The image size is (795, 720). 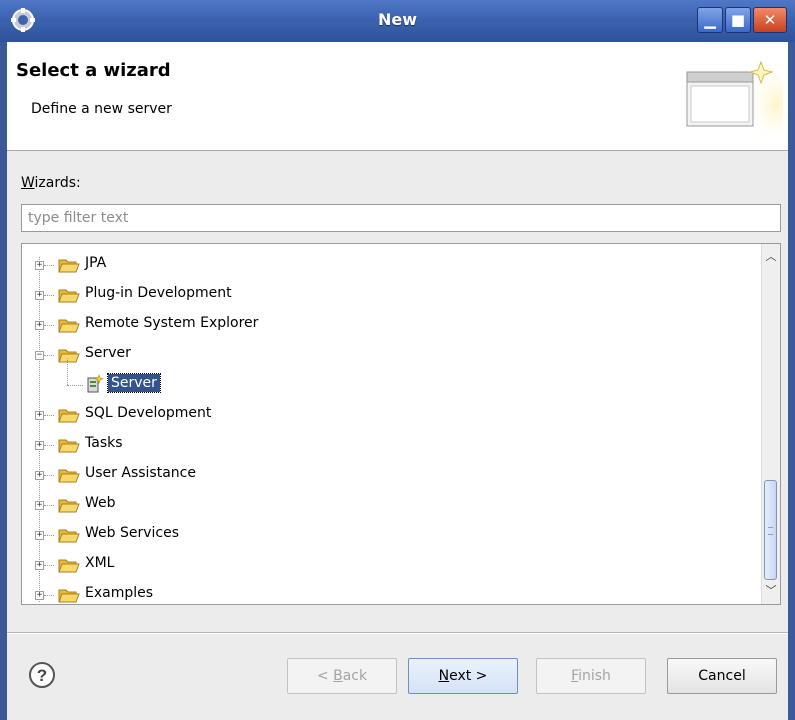 I want to click on help-icon: ?, so click(x=42, y=675).